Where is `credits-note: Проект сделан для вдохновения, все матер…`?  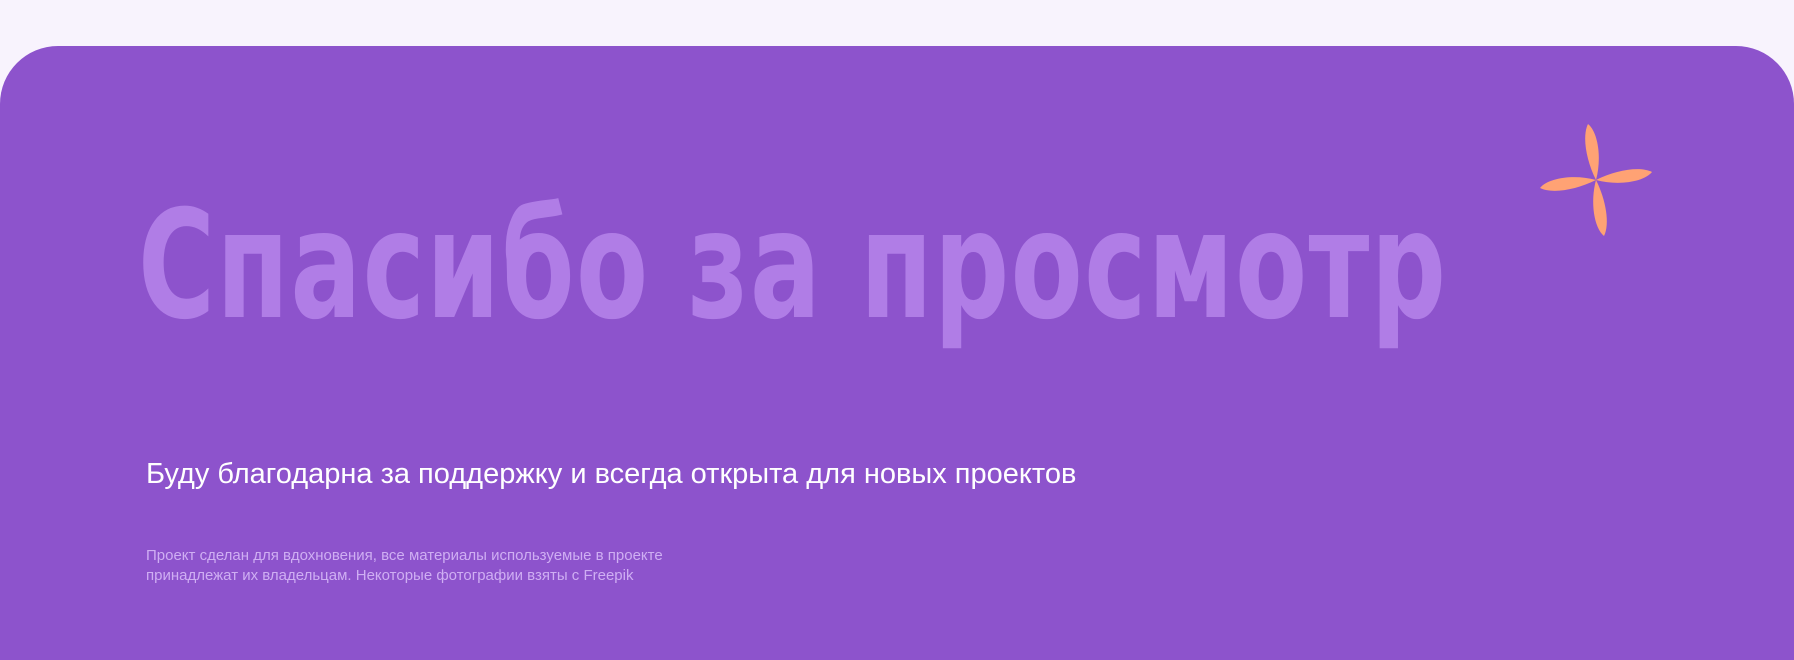
credits-note: Проект сделан для вдохновения, все матер… is located at coordinates (404, 566).